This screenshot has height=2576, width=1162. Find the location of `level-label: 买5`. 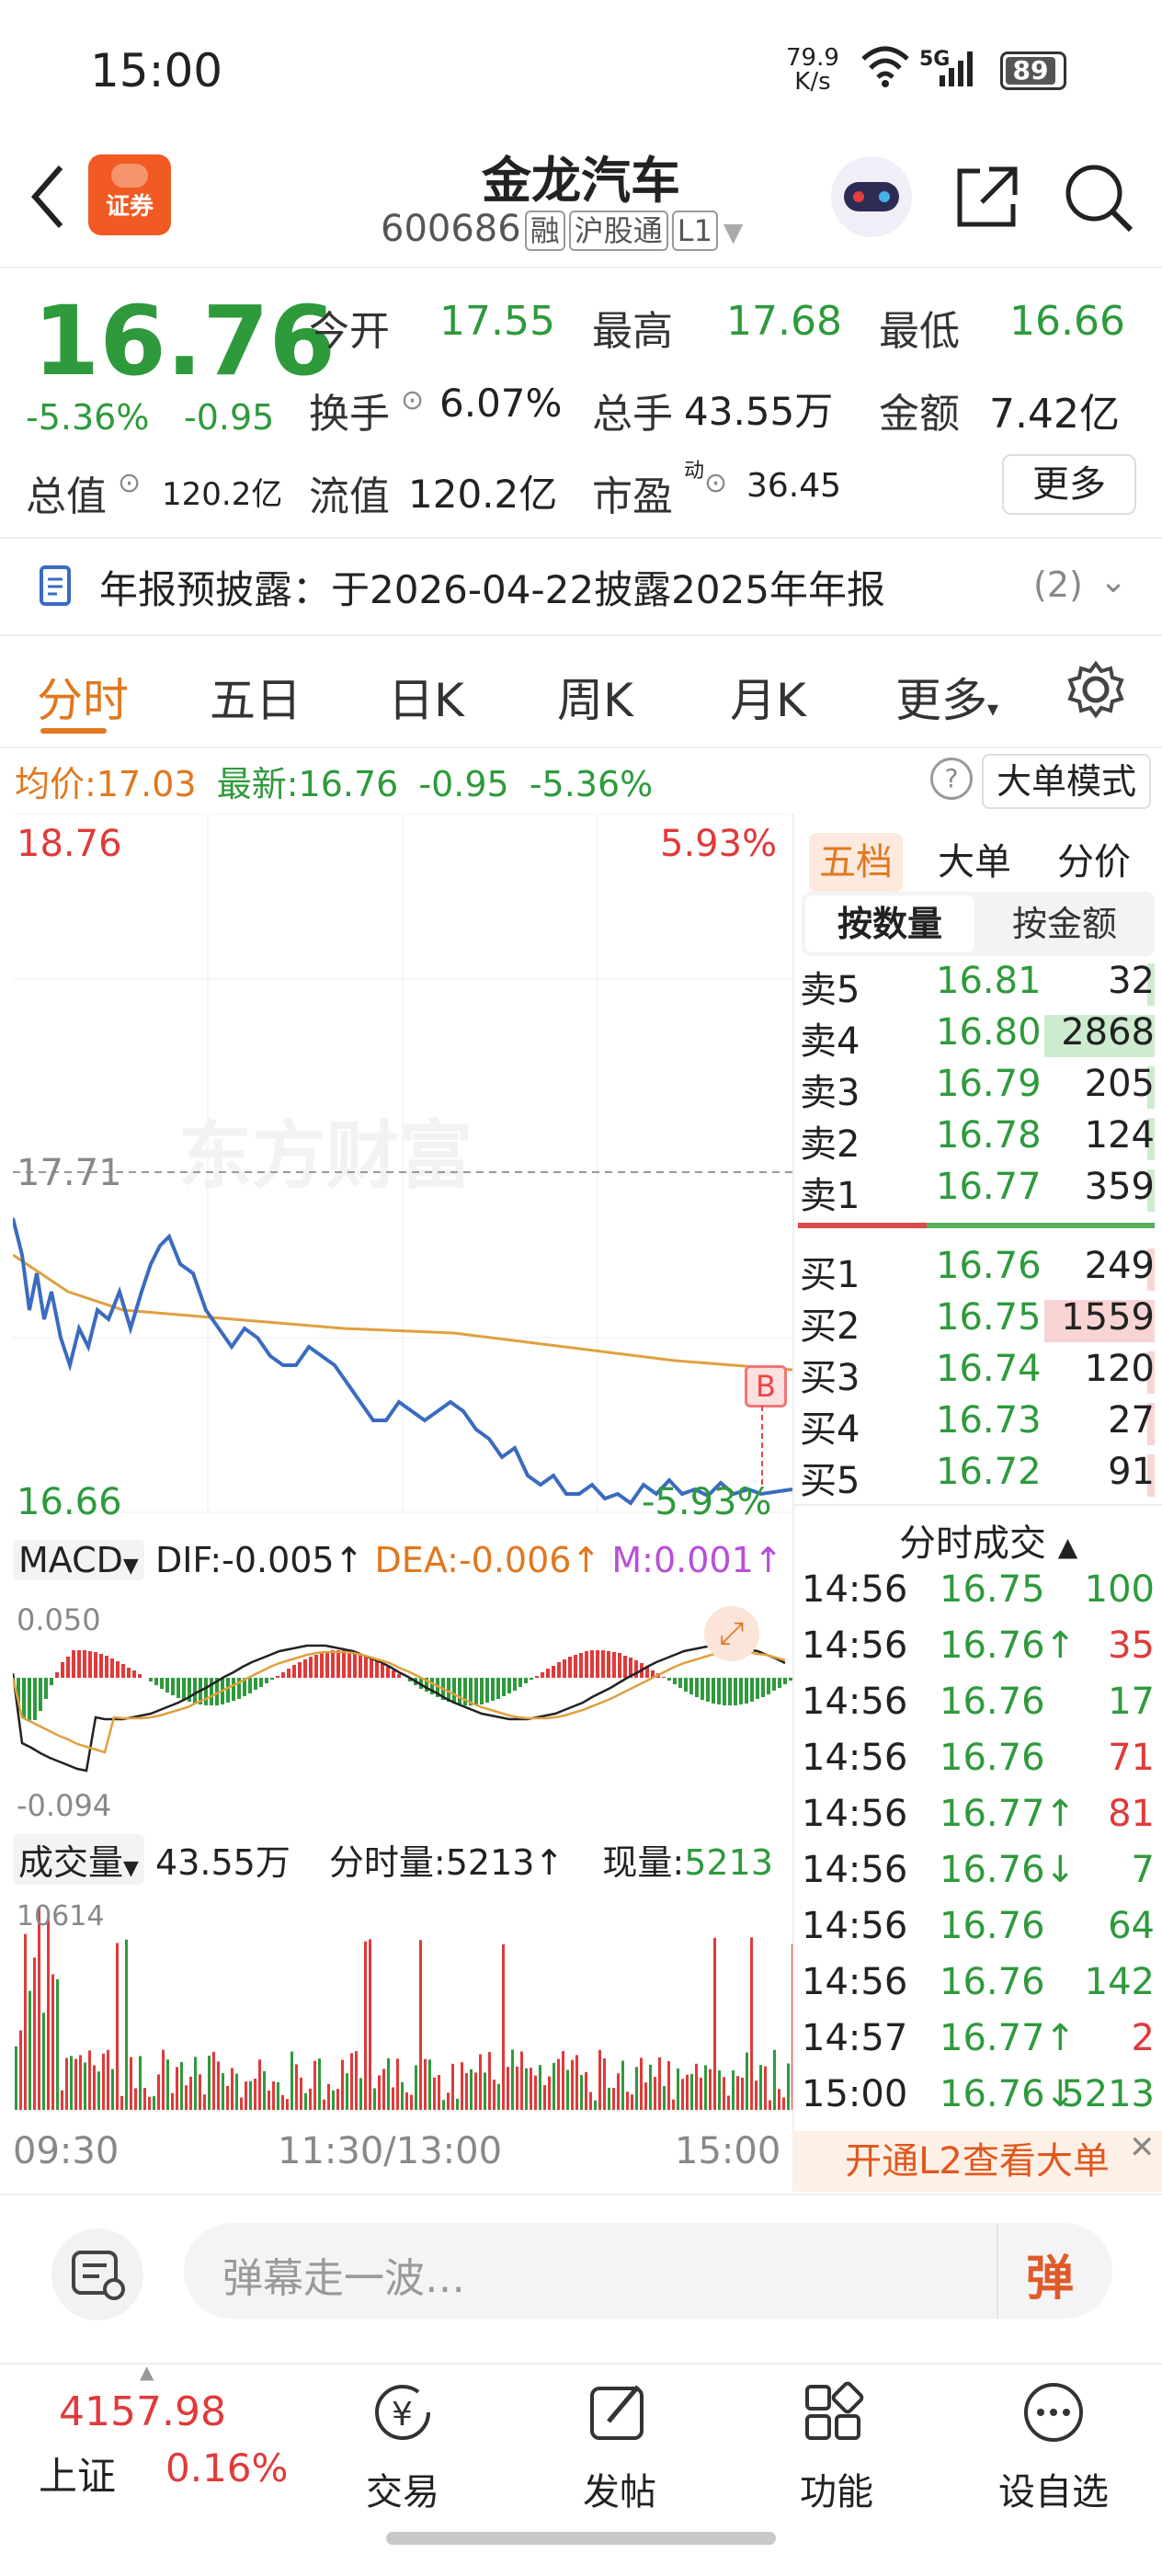

level-label: 买5 is located at coordinates (830, 1481).